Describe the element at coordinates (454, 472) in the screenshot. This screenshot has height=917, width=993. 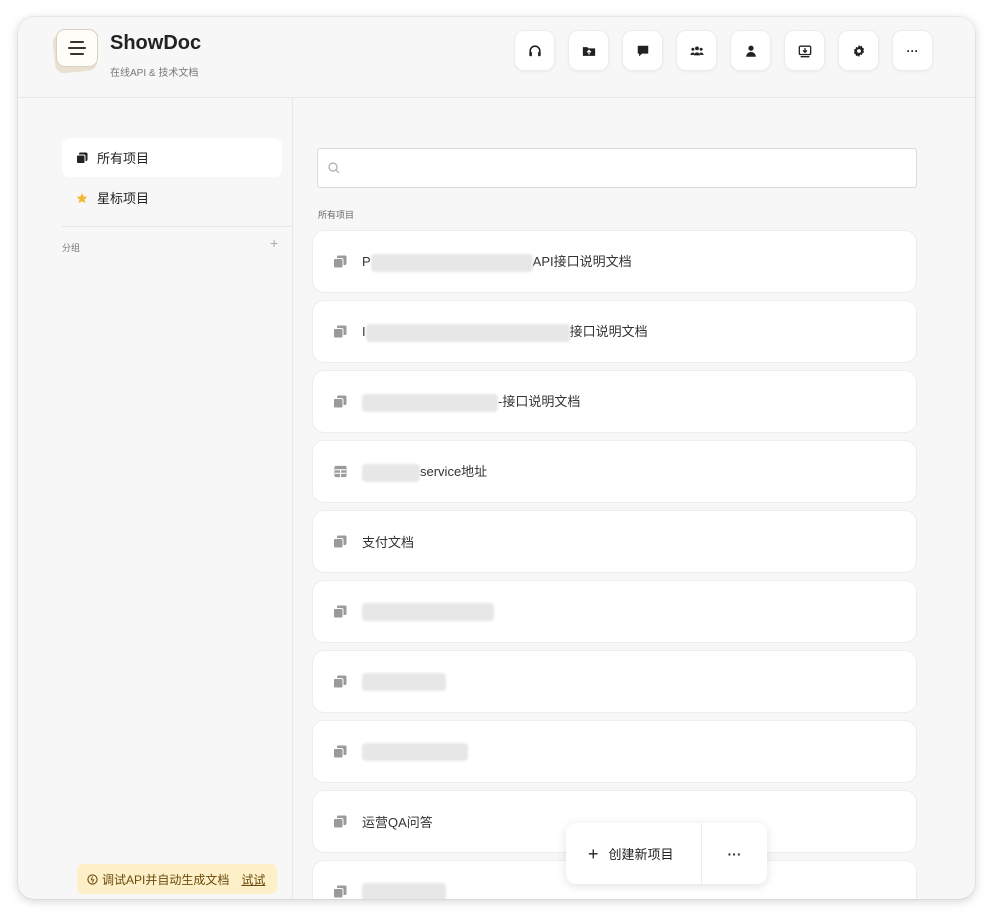
I see `project-title: service地址` at that location.